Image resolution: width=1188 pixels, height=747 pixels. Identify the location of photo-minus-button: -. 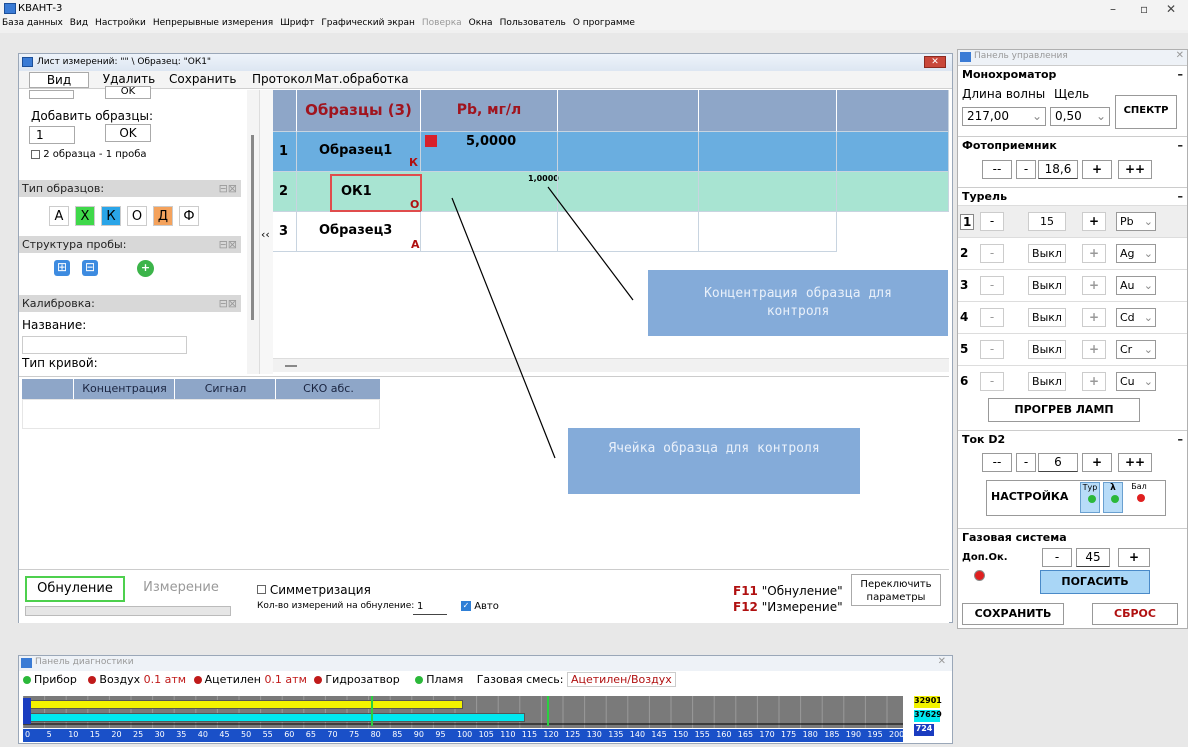
(1026, 169).